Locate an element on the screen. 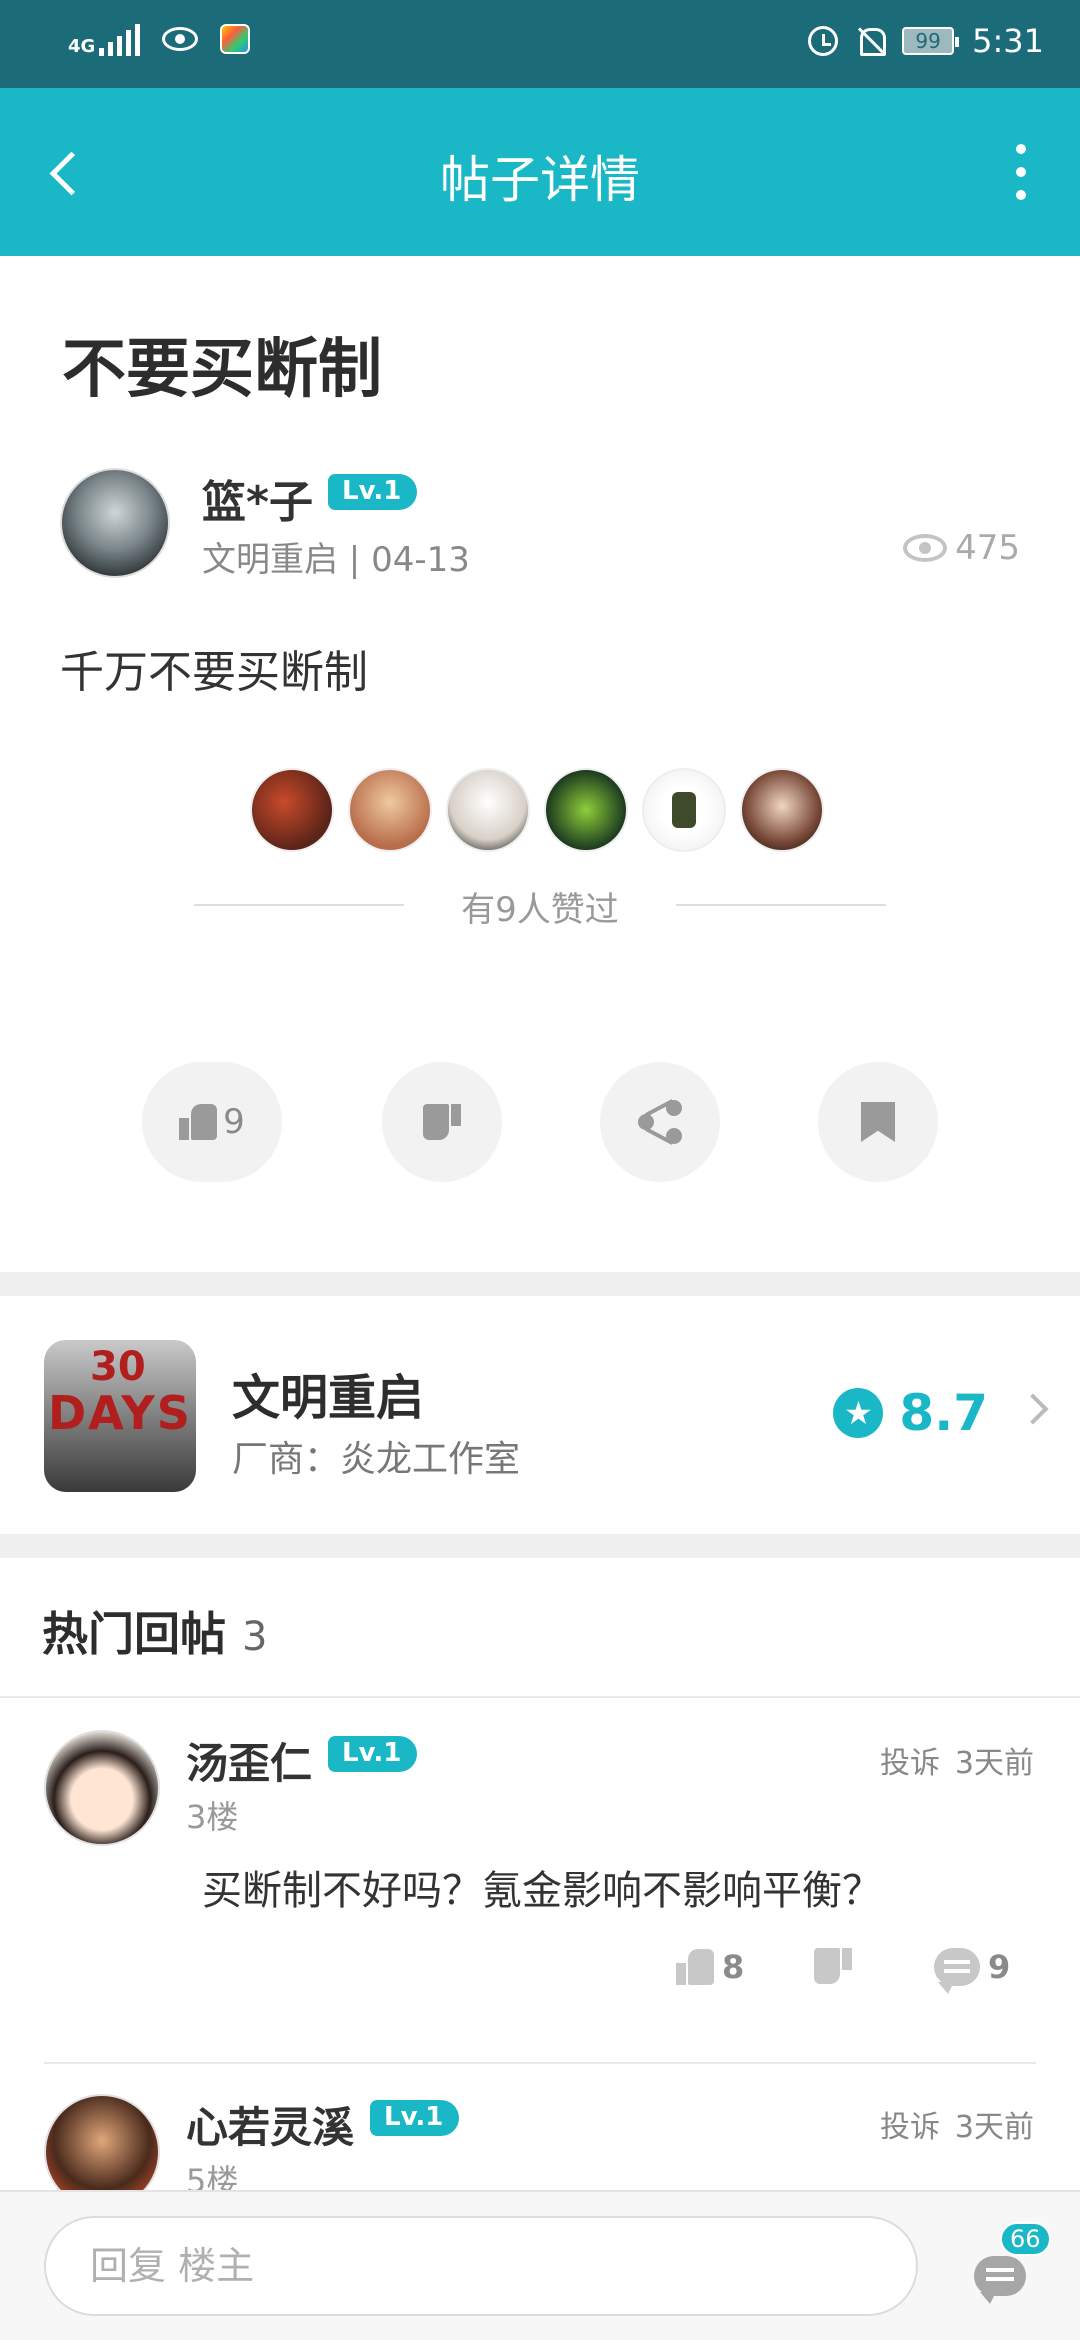 The image size is (1080, 2340). reply-like-count: 8 is located at coordinates (733, 1967).